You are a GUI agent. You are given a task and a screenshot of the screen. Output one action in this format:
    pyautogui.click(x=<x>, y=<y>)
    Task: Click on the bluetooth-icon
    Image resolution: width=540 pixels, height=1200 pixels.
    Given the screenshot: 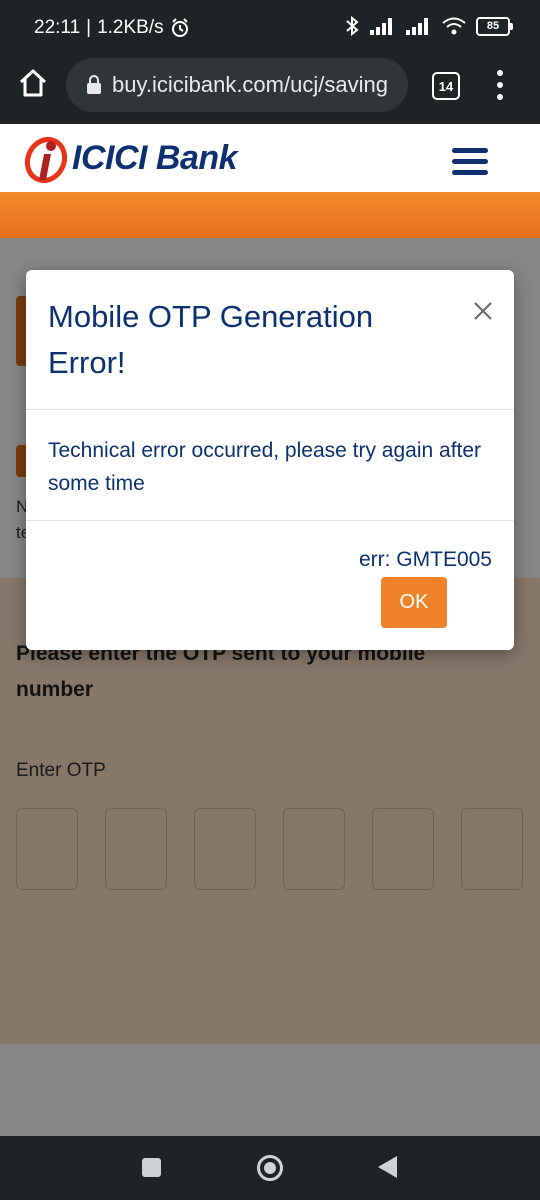 What is the action you would take?
    pyautogui.click(x=352, y=26)
    